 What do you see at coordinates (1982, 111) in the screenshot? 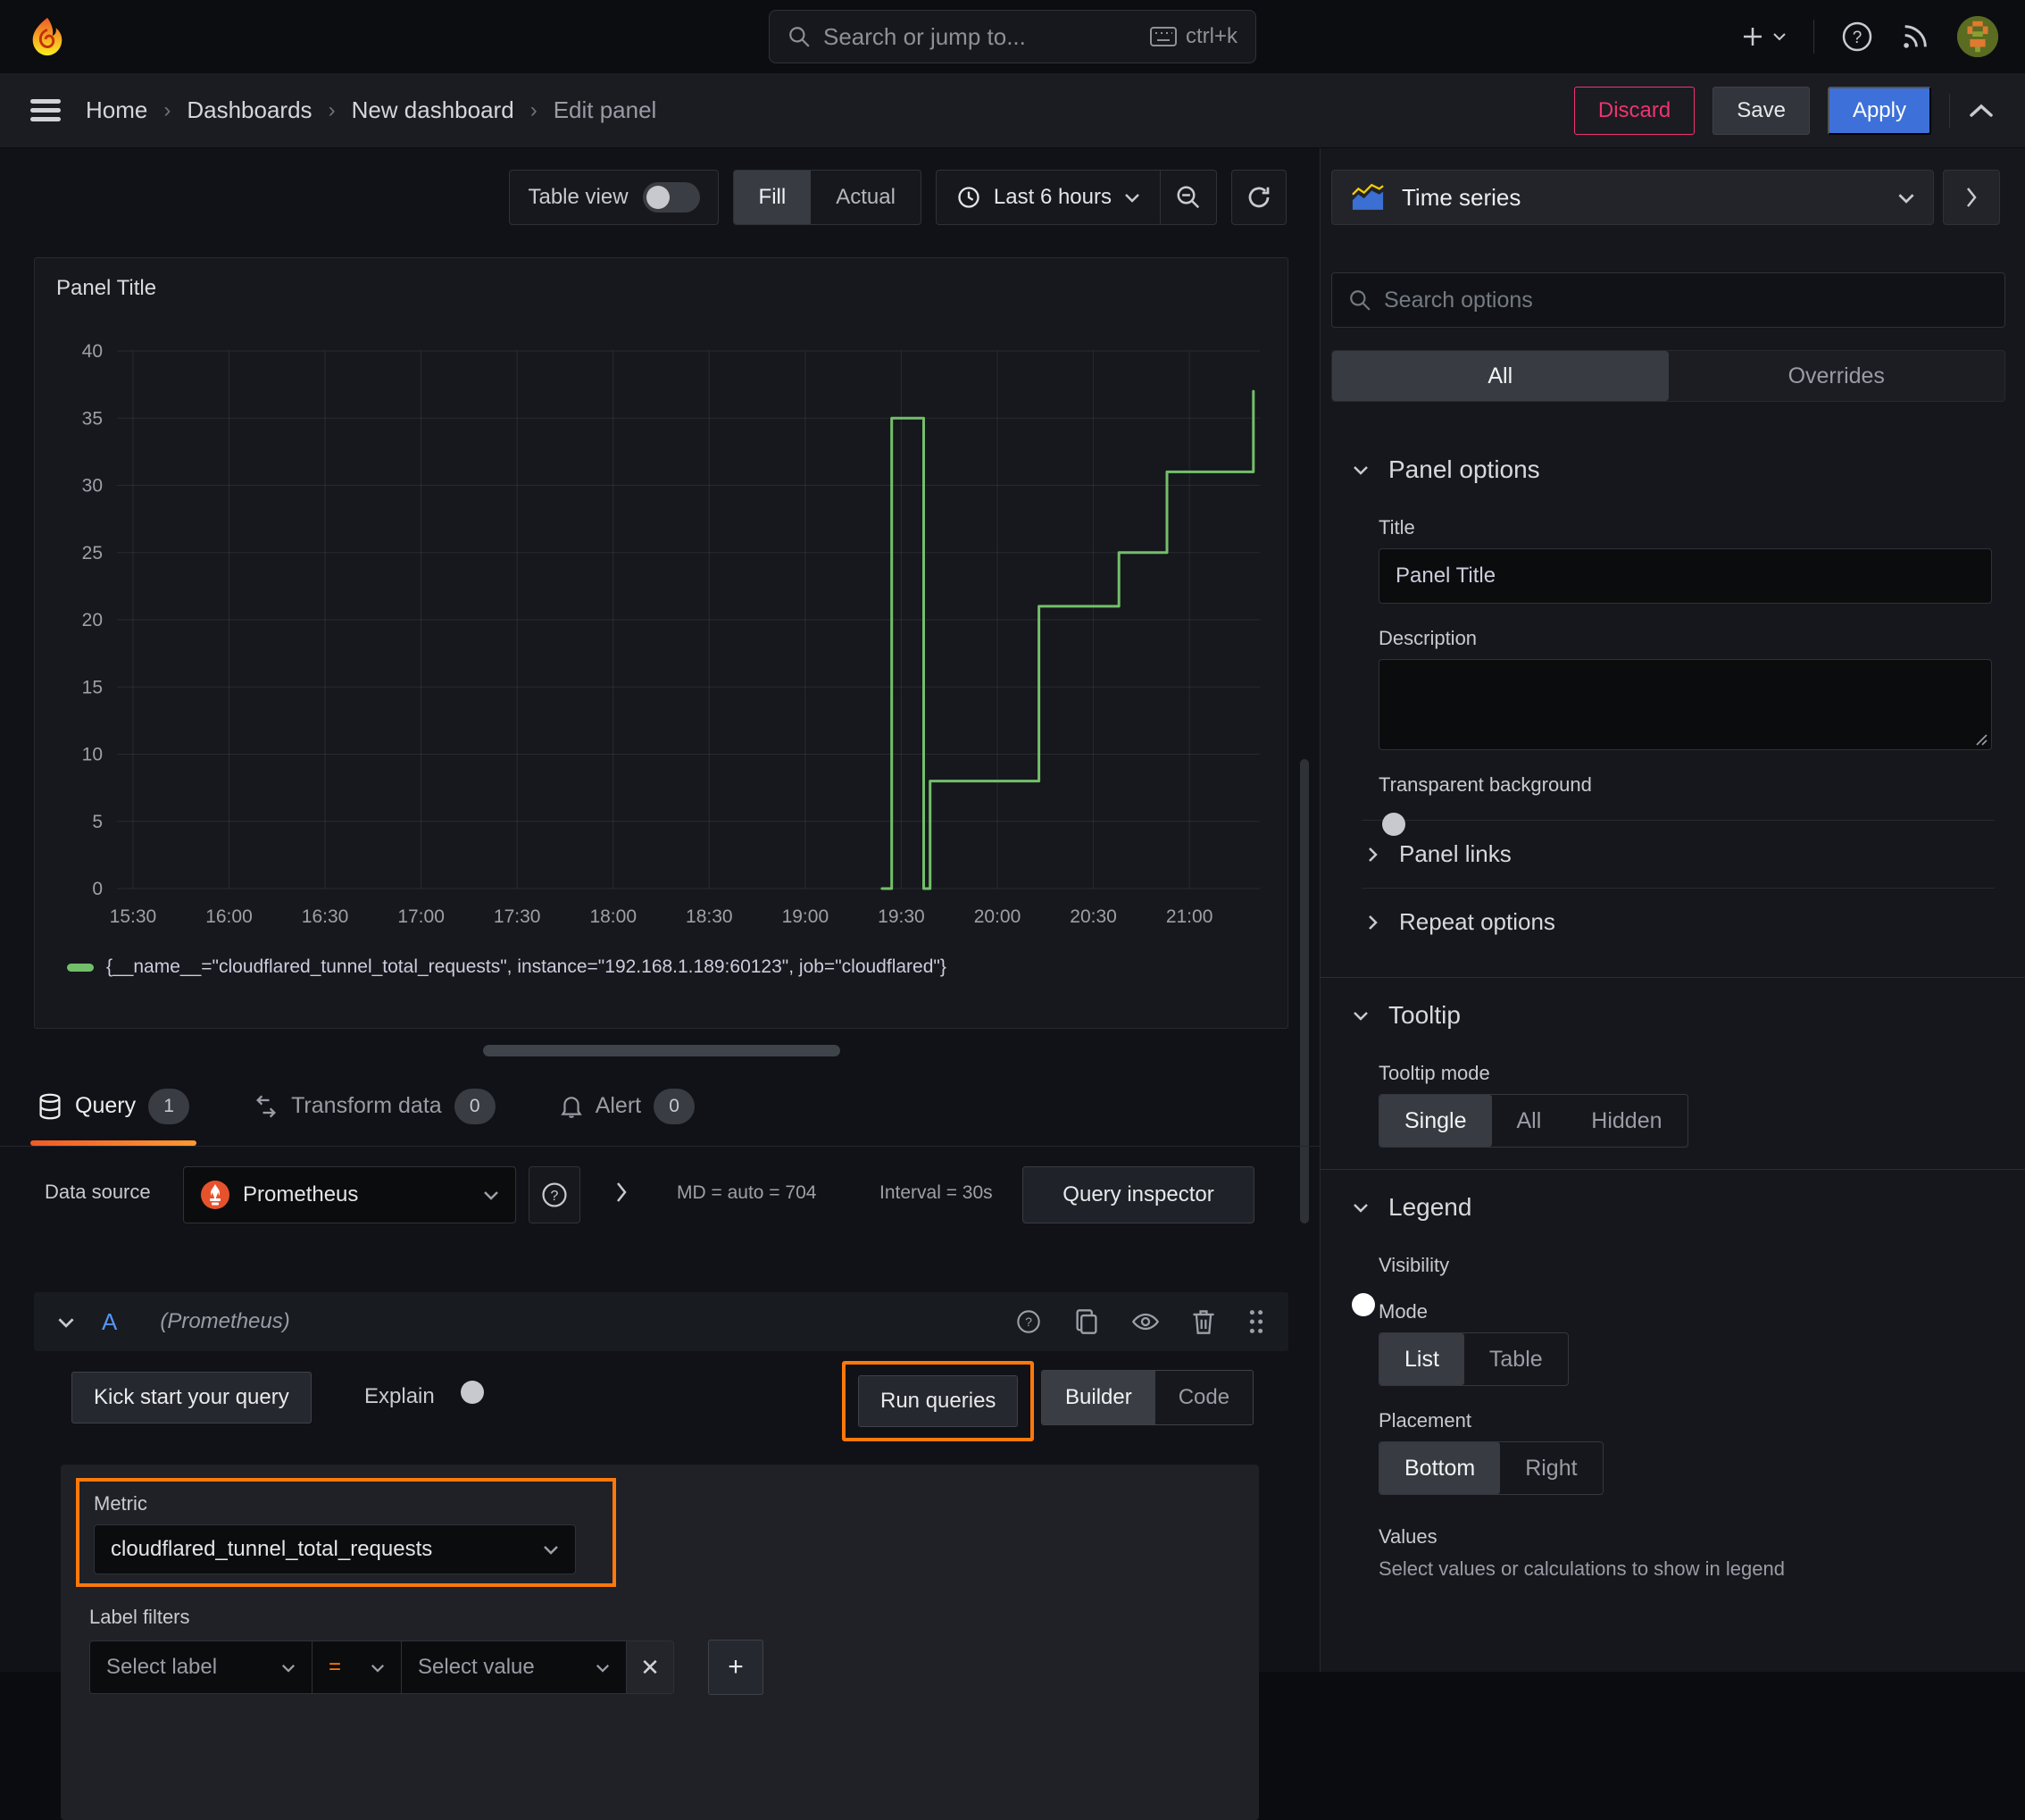
I see `collapse-up-icon` at bounding box center [1982, 111].